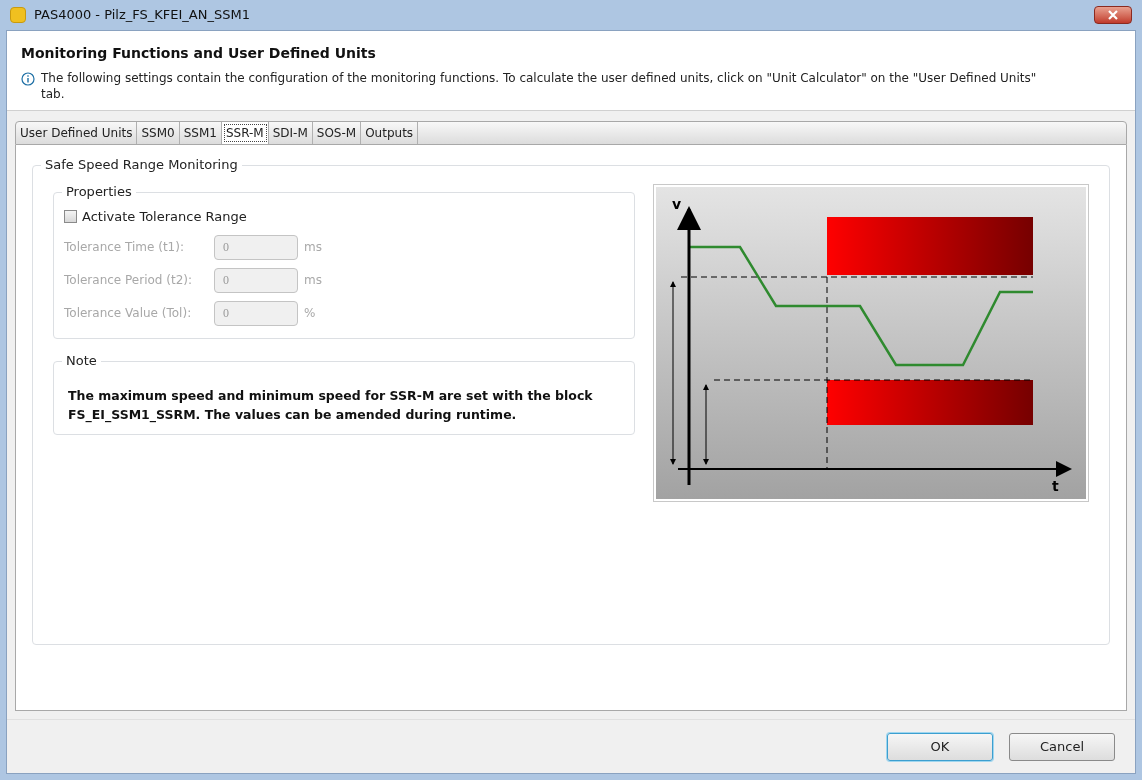 The image size is (1142, 780). I want to click on checkbox, so click(70, 217).